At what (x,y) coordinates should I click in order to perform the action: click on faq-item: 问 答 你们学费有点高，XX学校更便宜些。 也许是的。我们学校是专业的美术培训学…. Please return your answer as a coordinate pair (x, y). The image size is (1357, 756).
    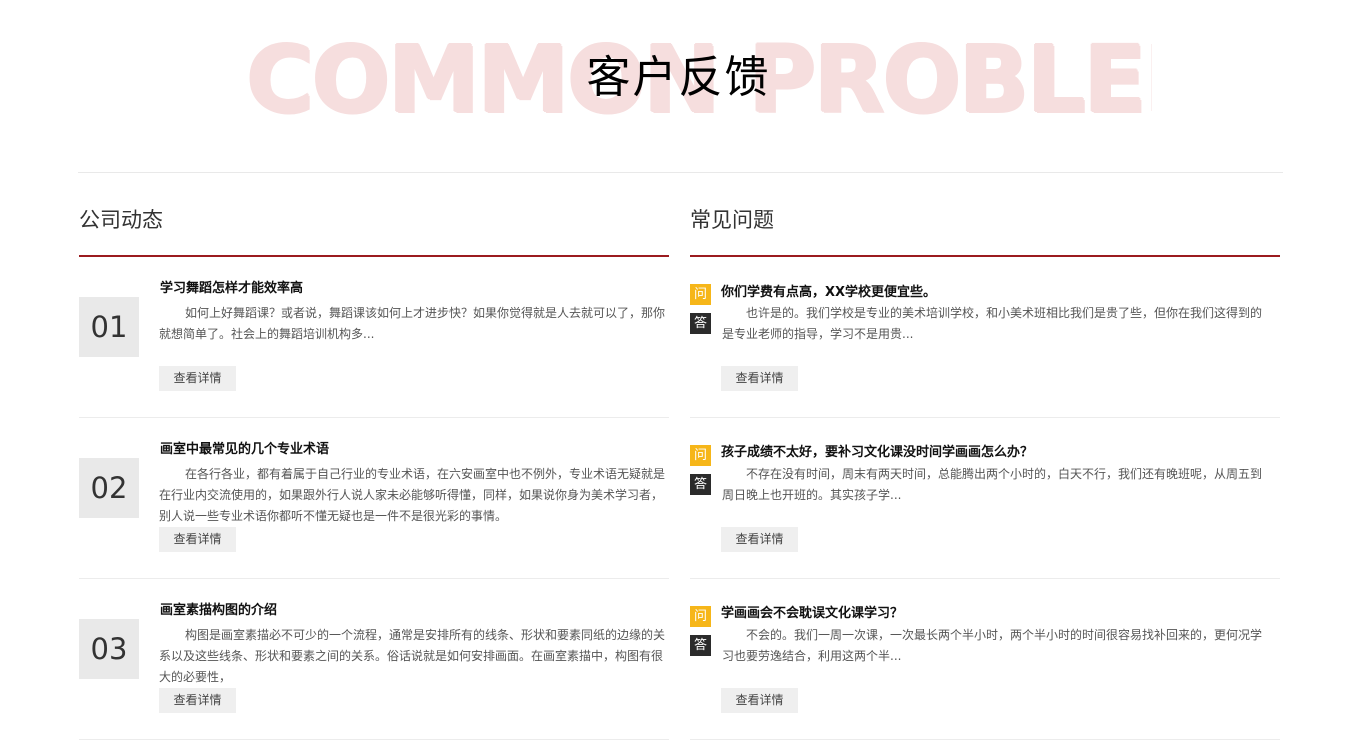
    Looking at the image, I should click on (985, 337).